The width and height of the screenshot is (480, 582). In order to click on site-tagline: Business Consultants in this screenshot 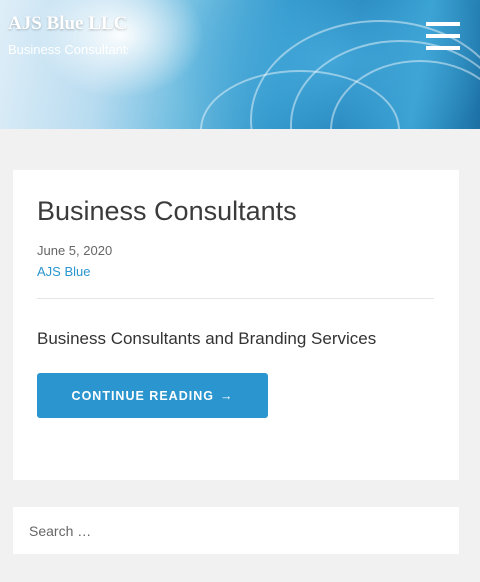, I will do `click(68, 49)`.